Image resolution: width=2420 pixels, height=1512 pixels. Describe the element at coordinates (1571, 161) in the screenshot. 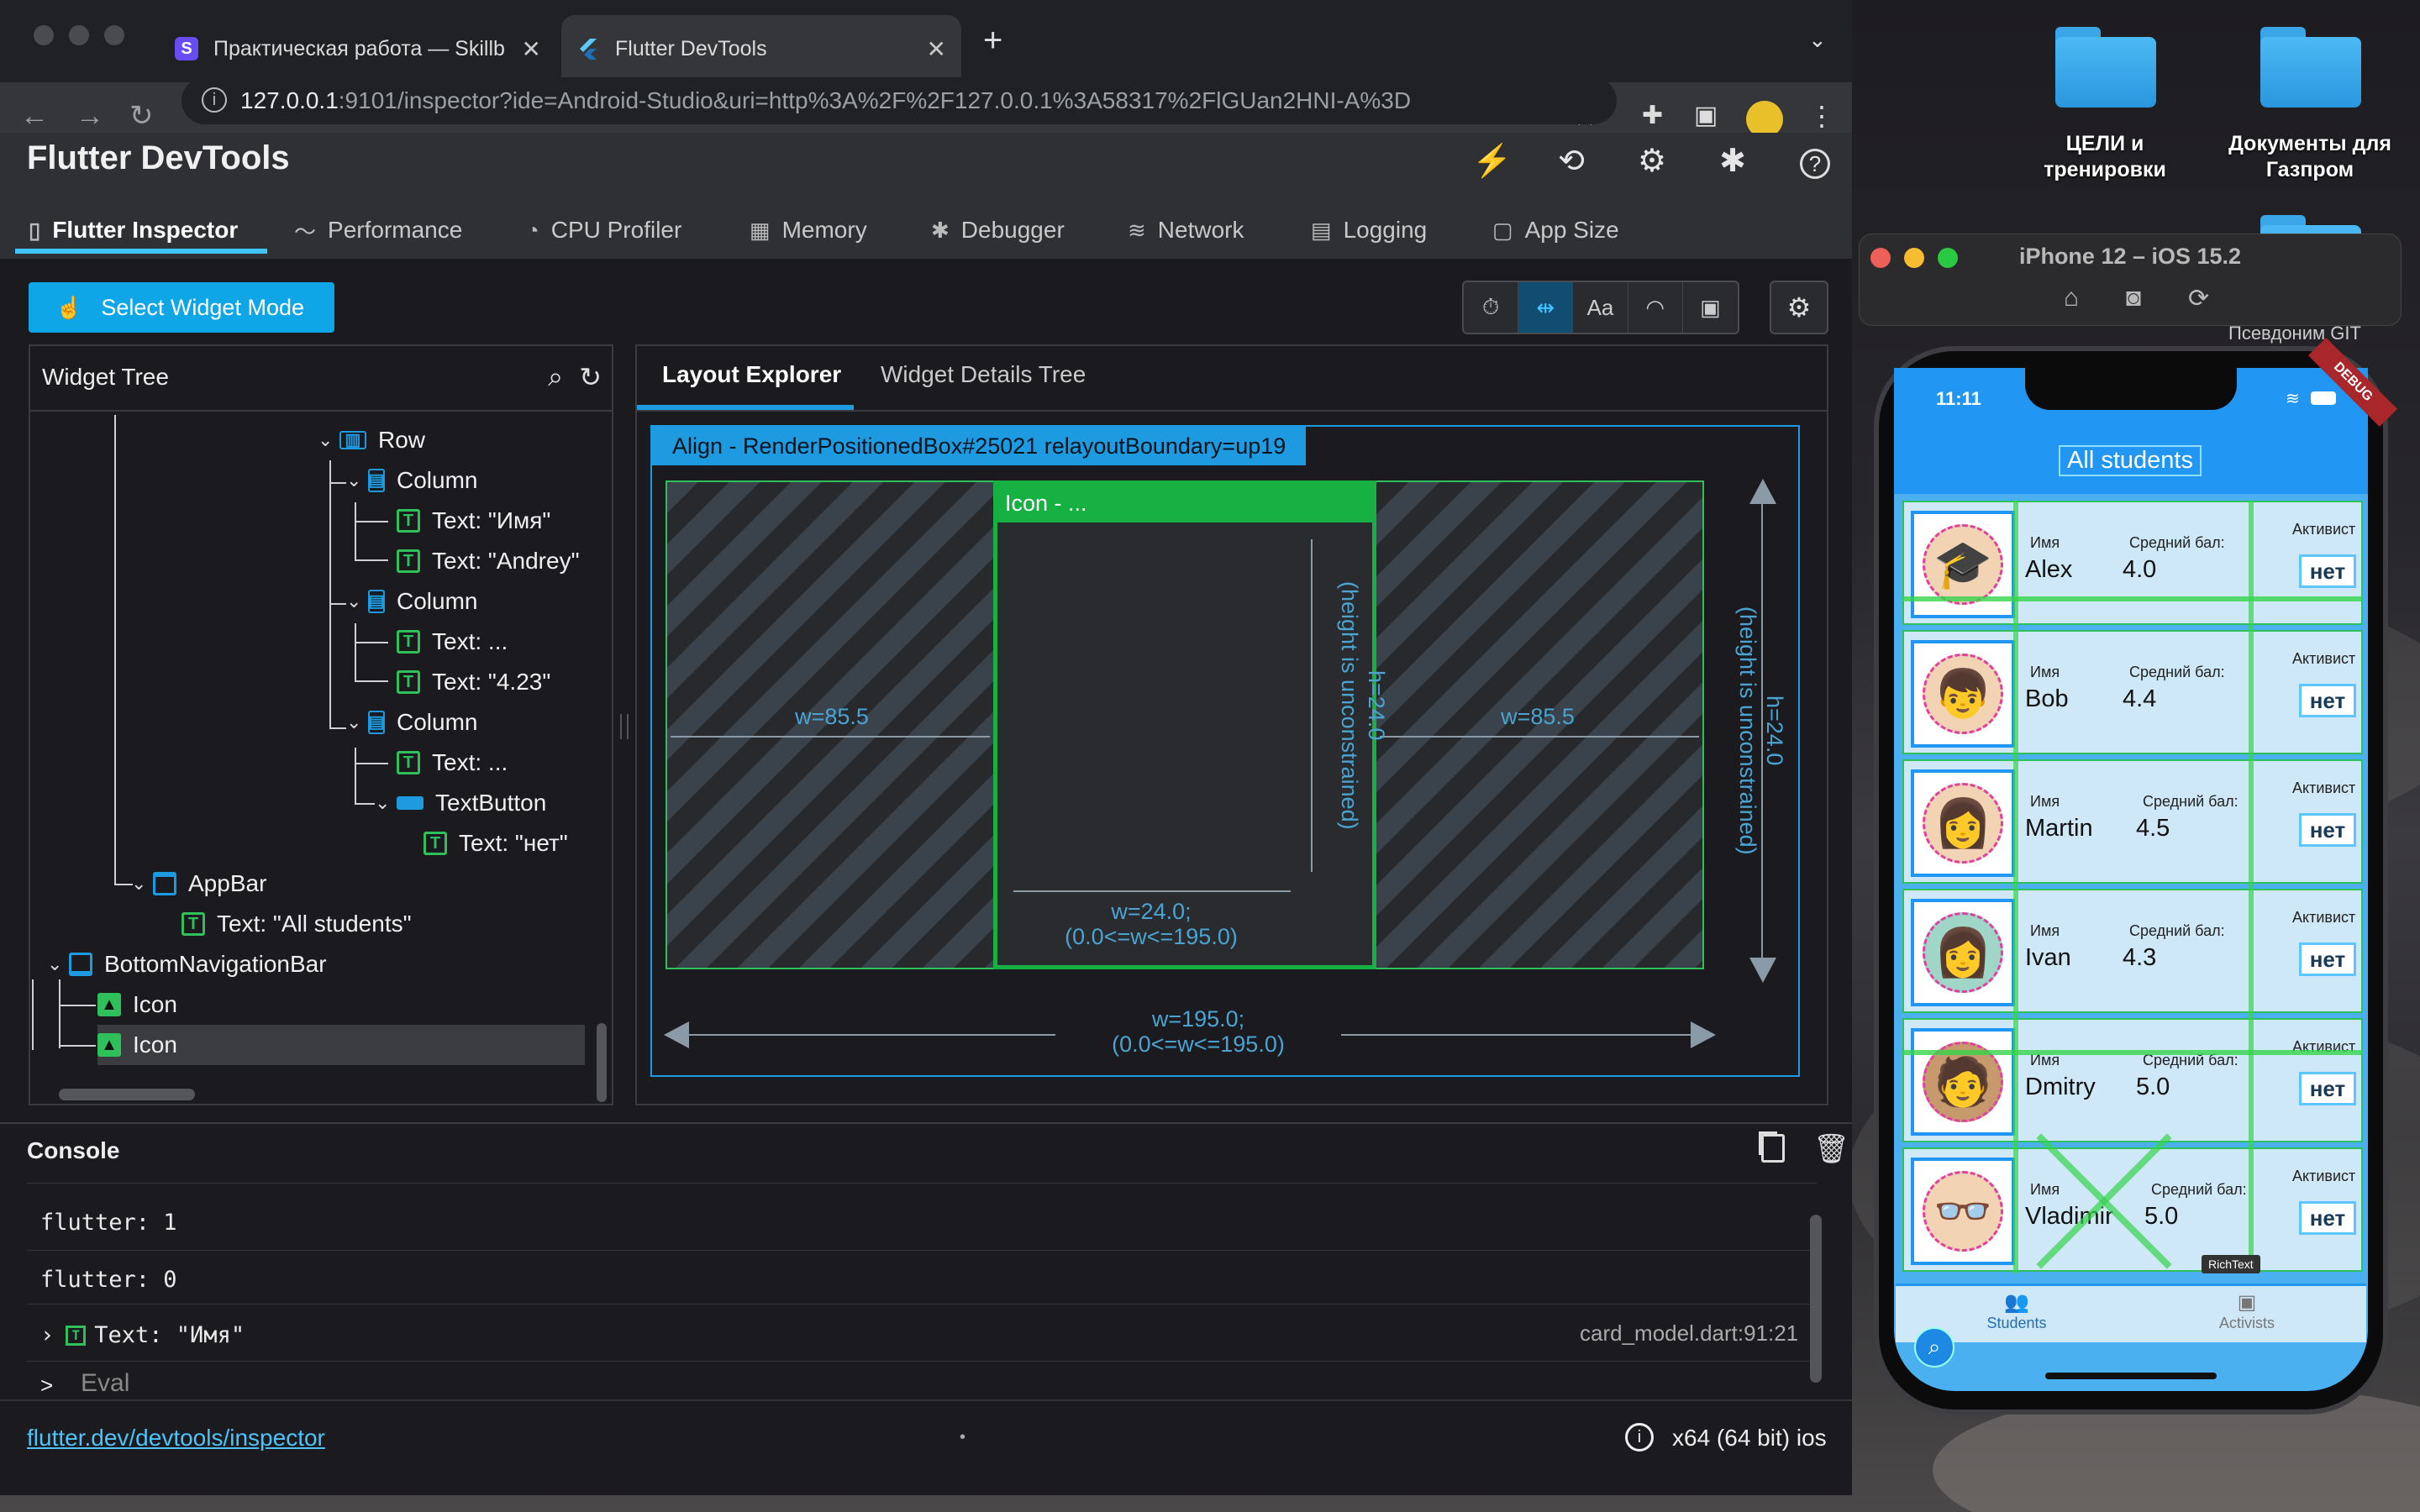

I see `hot-restart-icon: ⟲` at that location.